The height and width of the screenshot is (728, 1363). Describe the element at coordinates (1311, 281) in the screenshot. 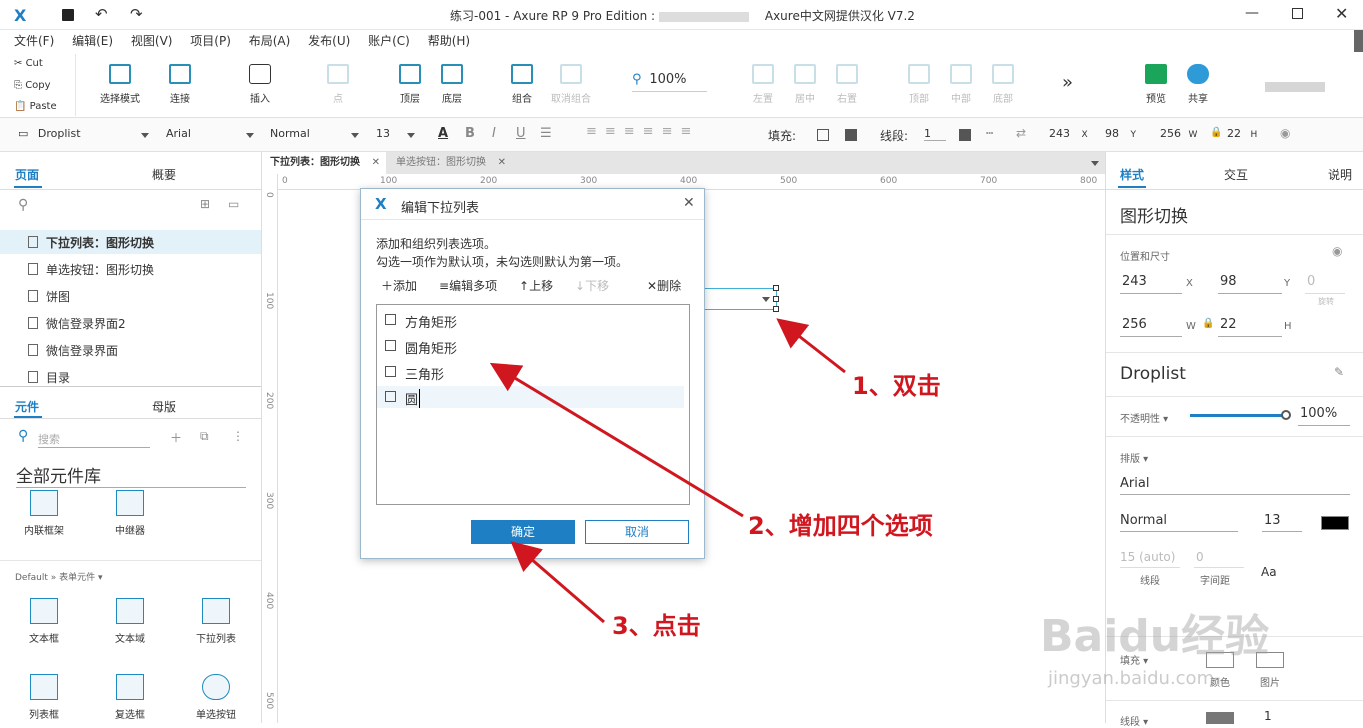

I see `rotation-input: 0` at that location.